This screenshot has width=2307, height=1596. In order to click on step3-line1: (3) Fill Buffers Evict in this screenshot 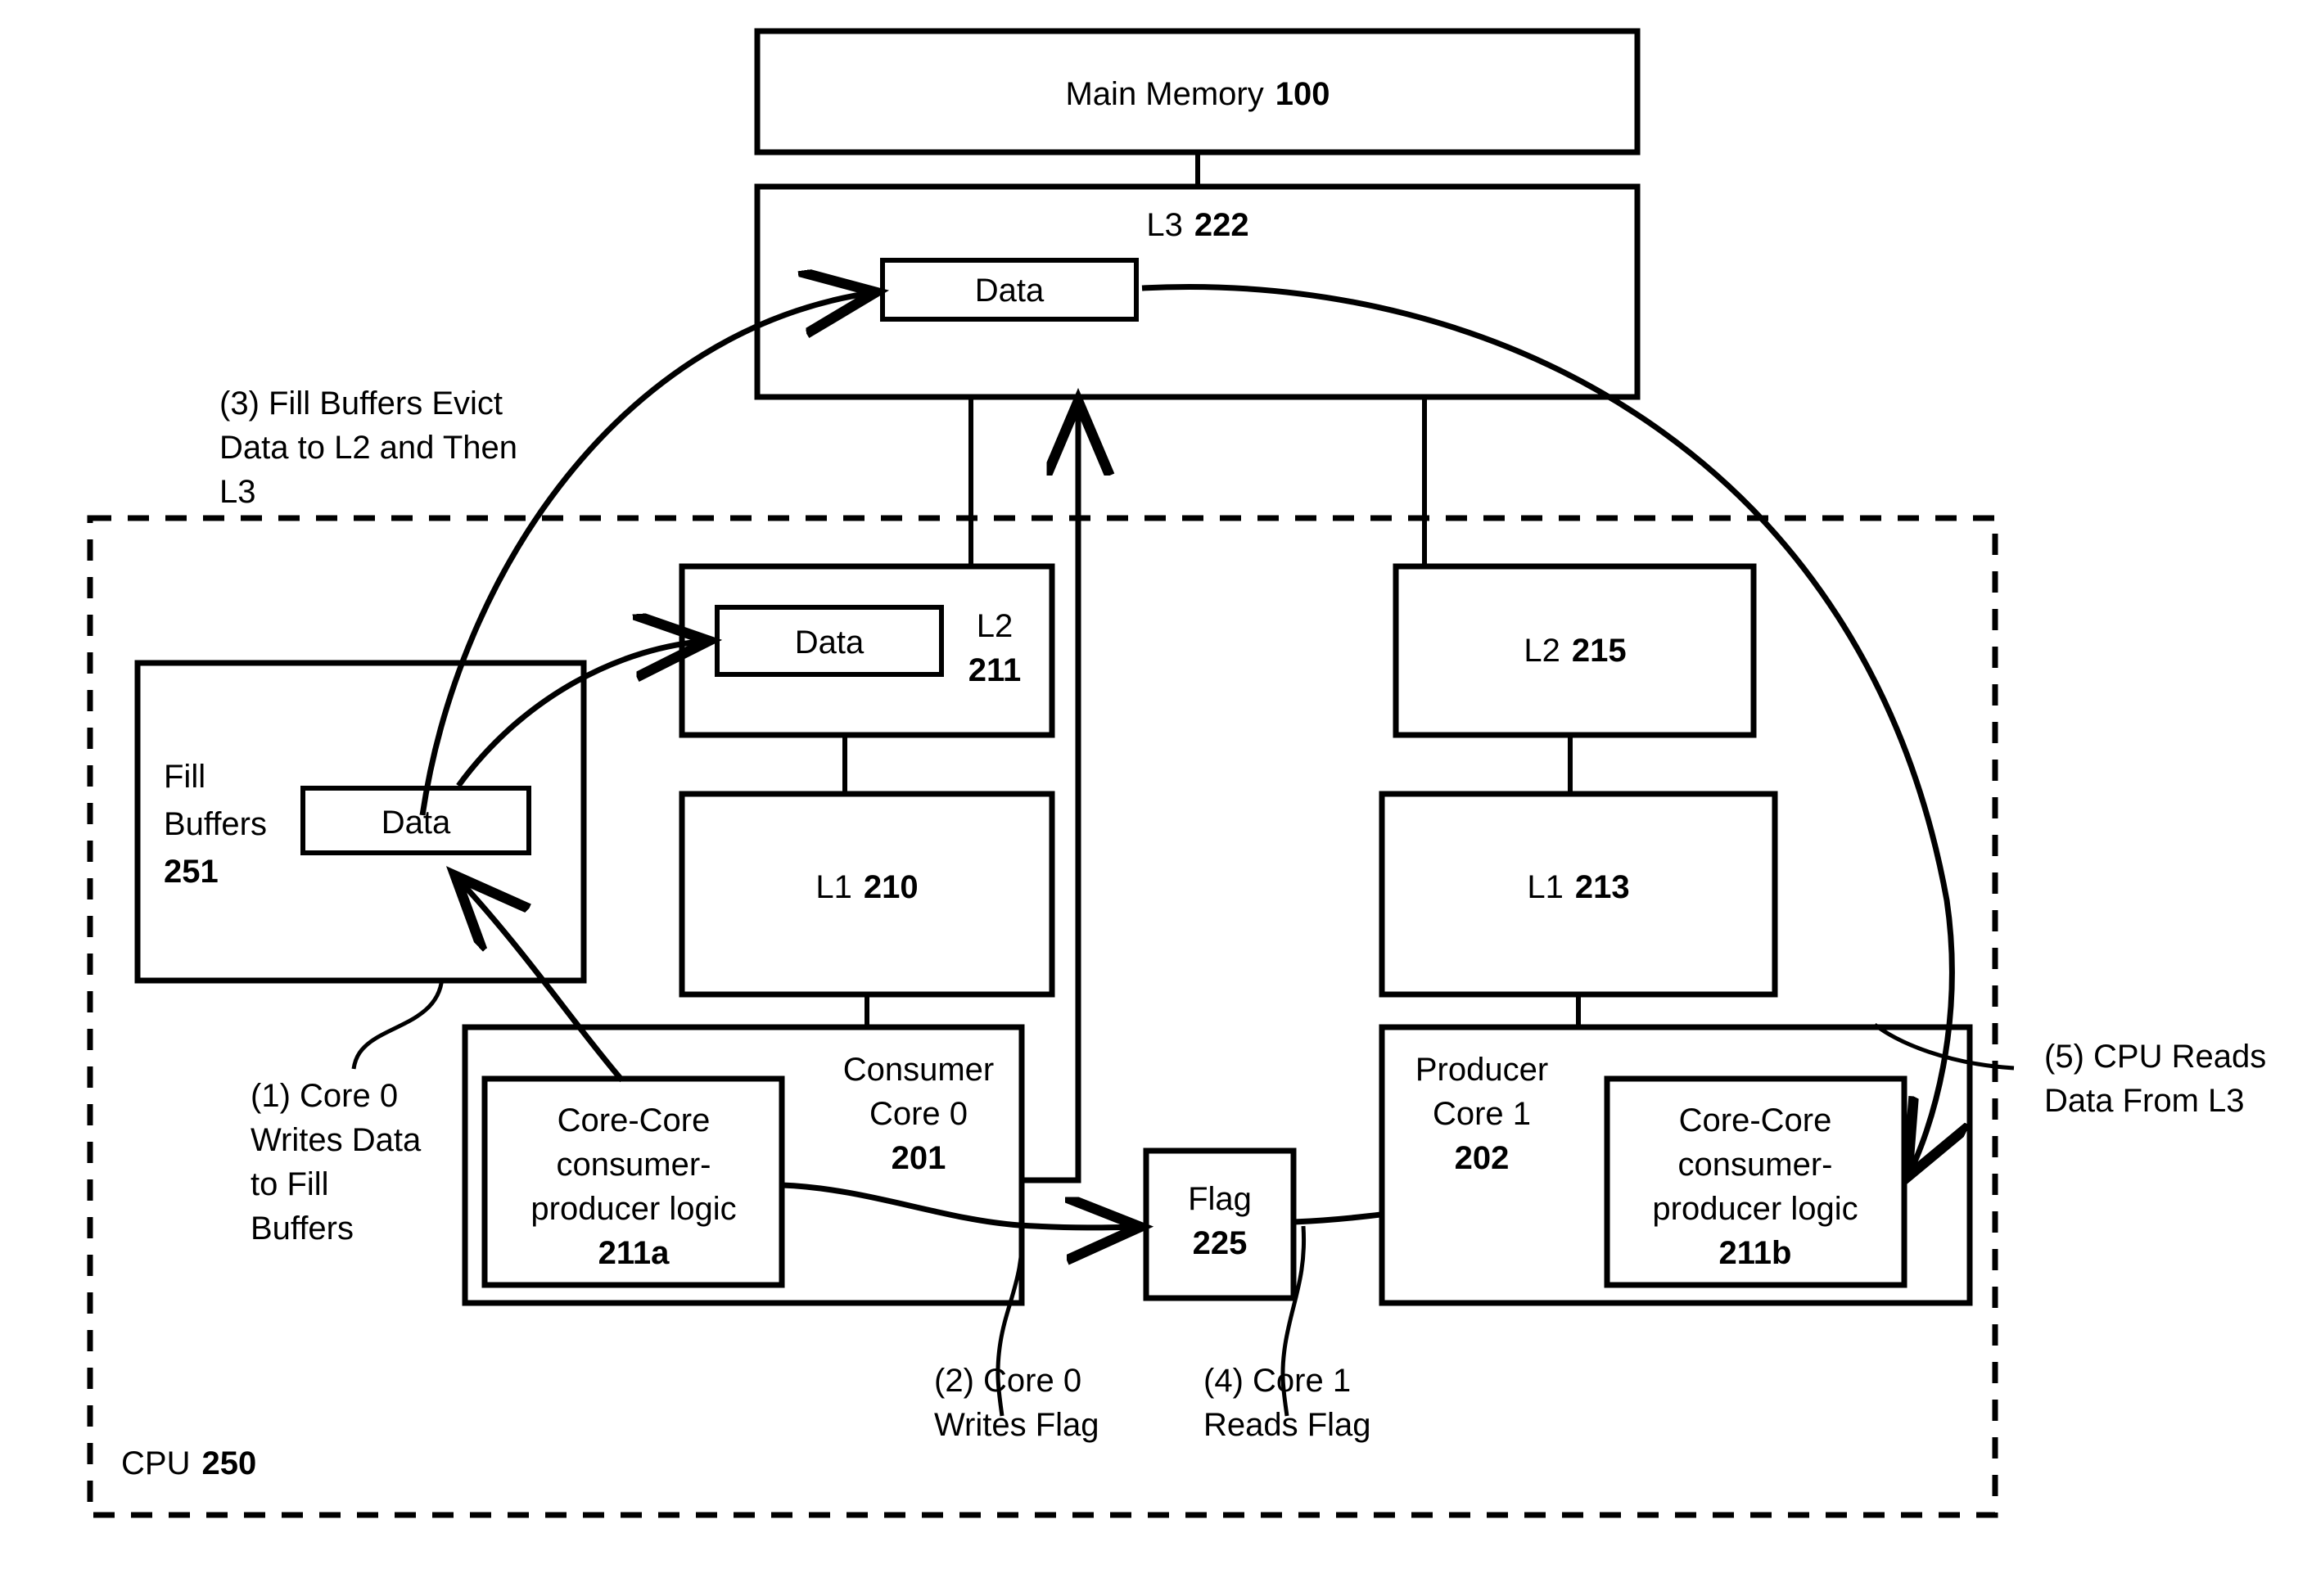, I will do `click(361, 403)`.